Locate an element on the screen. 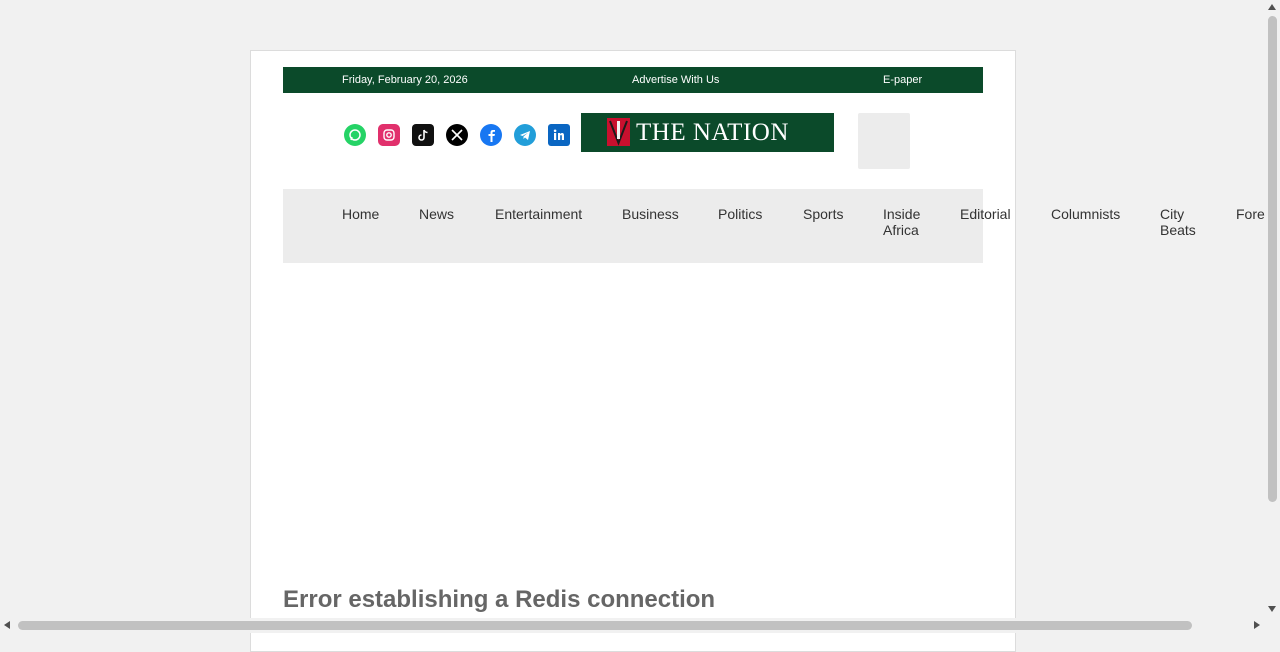 This screenshot has height=652, width=1280. linkedin-icon is located at coordinates (559, 135).